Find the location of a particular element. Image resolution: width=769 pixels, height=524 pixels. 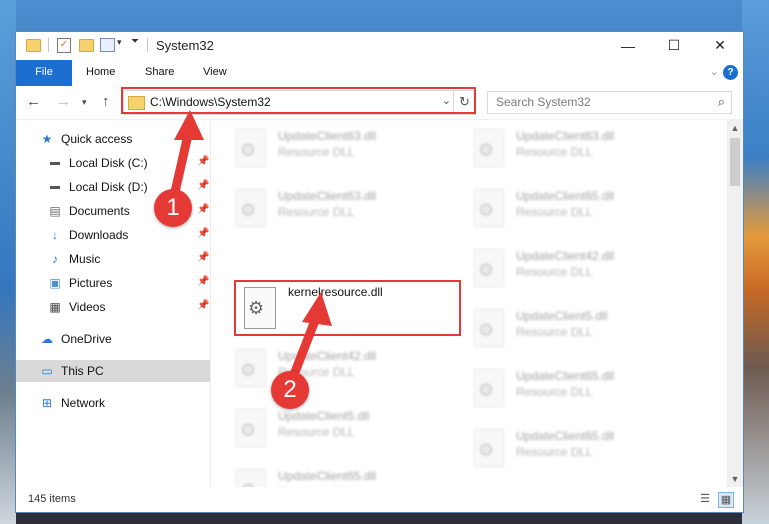

step-badge-2: 2 is located at coordinates (290, 390).